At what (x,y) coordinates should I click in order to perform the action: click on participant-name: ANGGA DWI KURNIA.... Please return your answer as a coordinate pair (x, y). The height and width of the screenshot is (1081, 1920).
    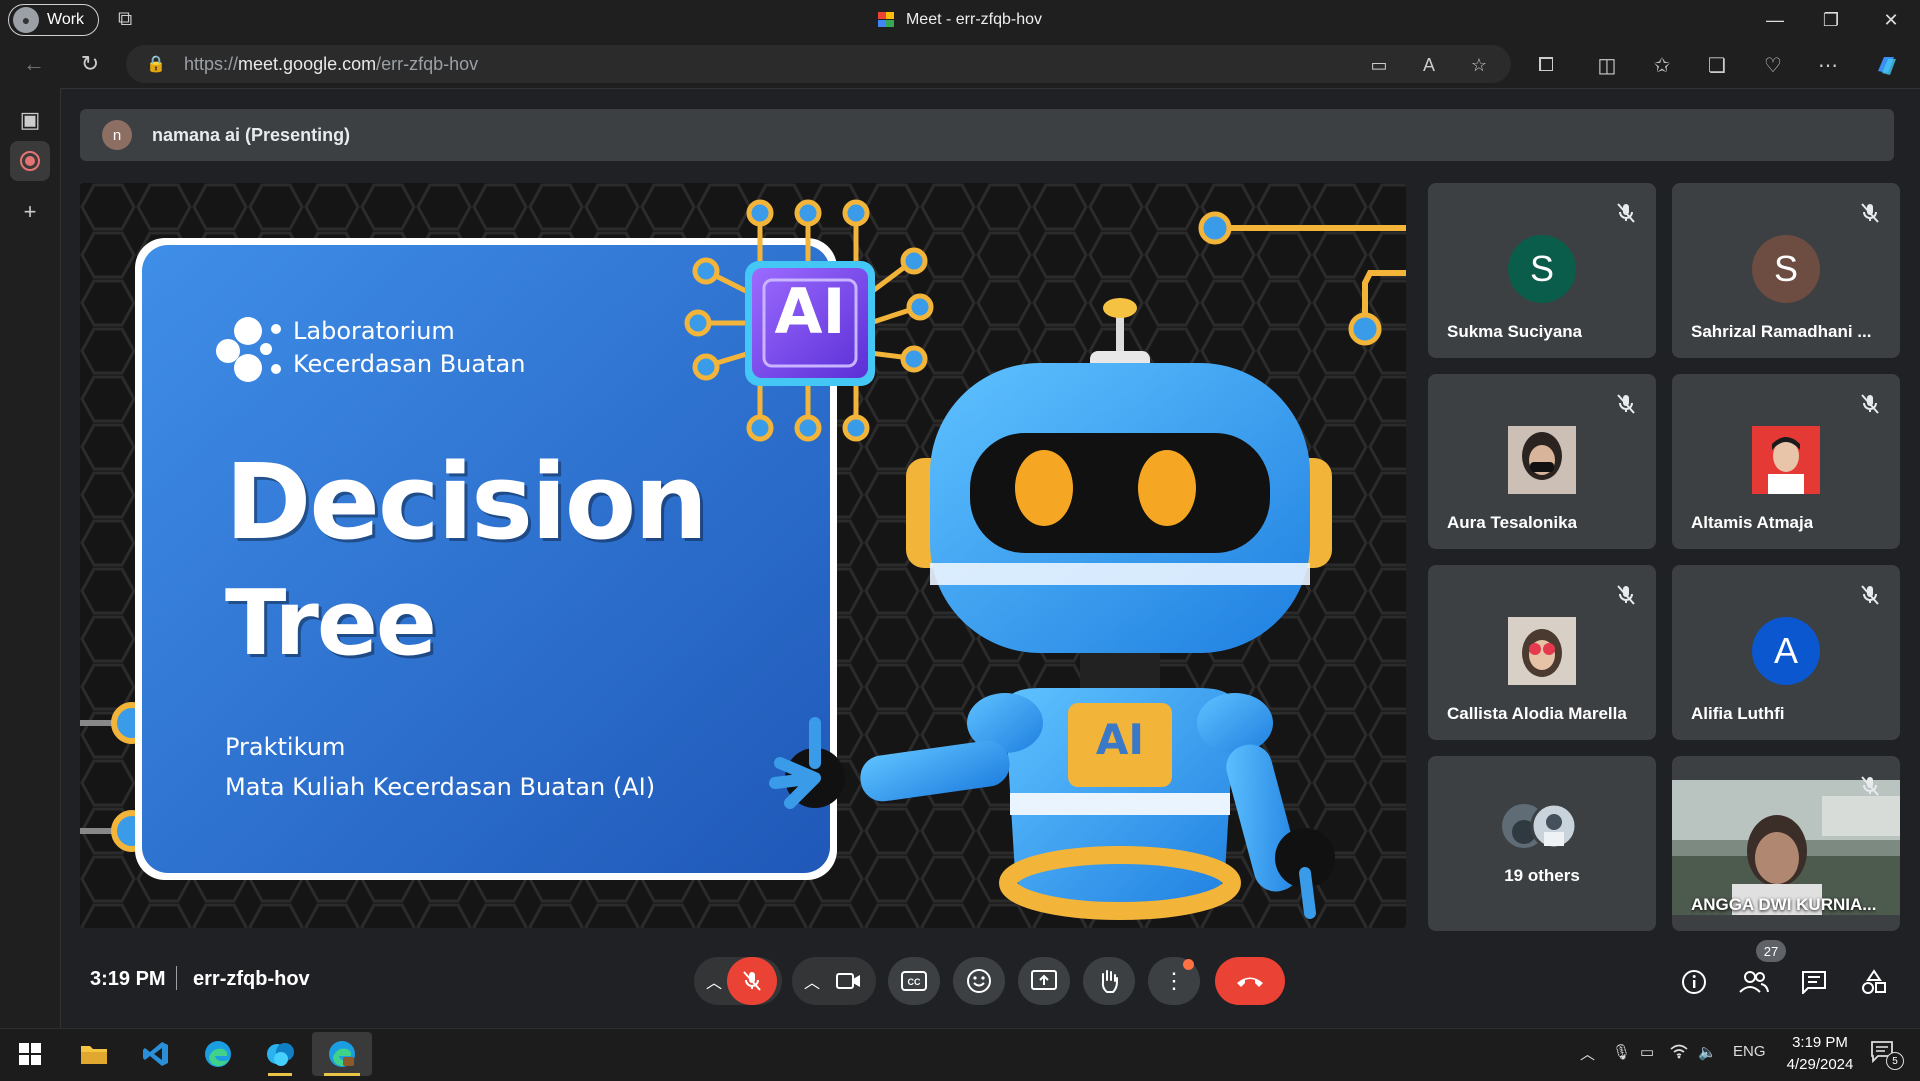
    Looking at the image, I should click on (1784, 904).